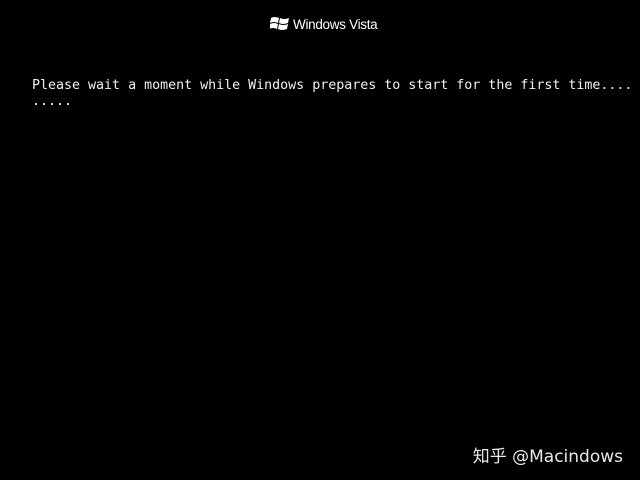  Describe the element at coordinates (547, 457) in the screenshot. I see `watermark: 知乎 @Macindows` at that location.